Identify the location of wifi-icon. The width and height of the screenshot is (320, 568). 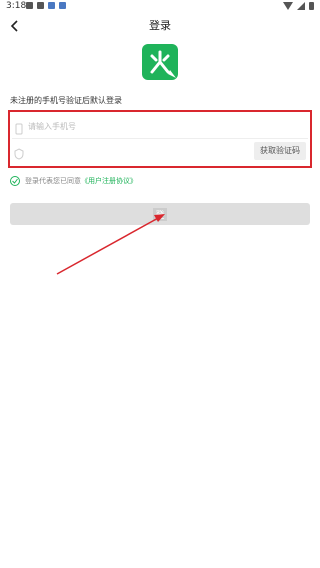
(288, 6).